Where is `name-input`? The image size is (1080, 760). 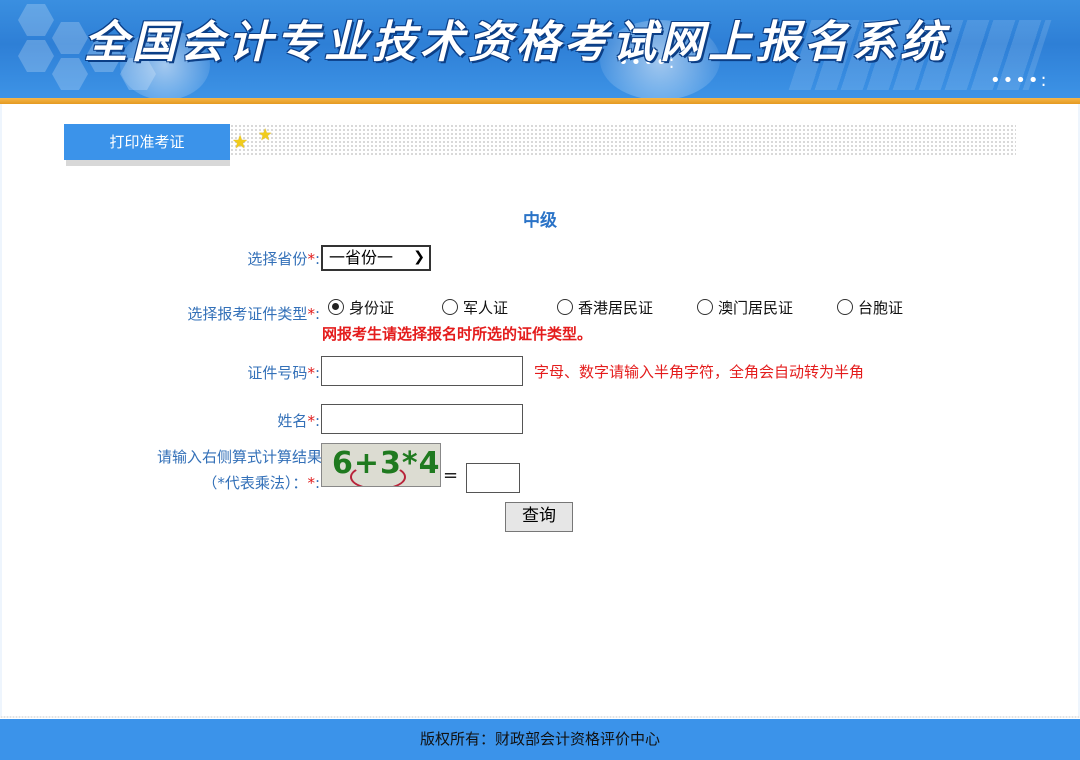
name-input is located at coordinates (422, 419).